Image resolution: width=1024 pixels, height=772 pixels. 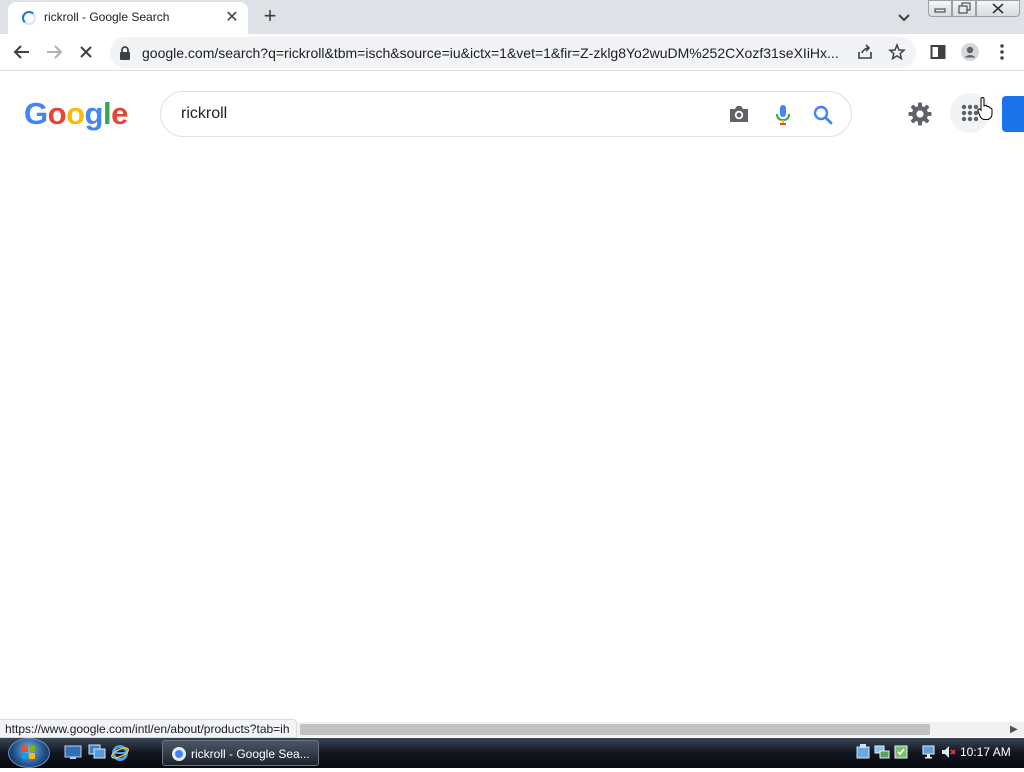 I want to click on chevron-down-icon, so click(x=904, y=18).